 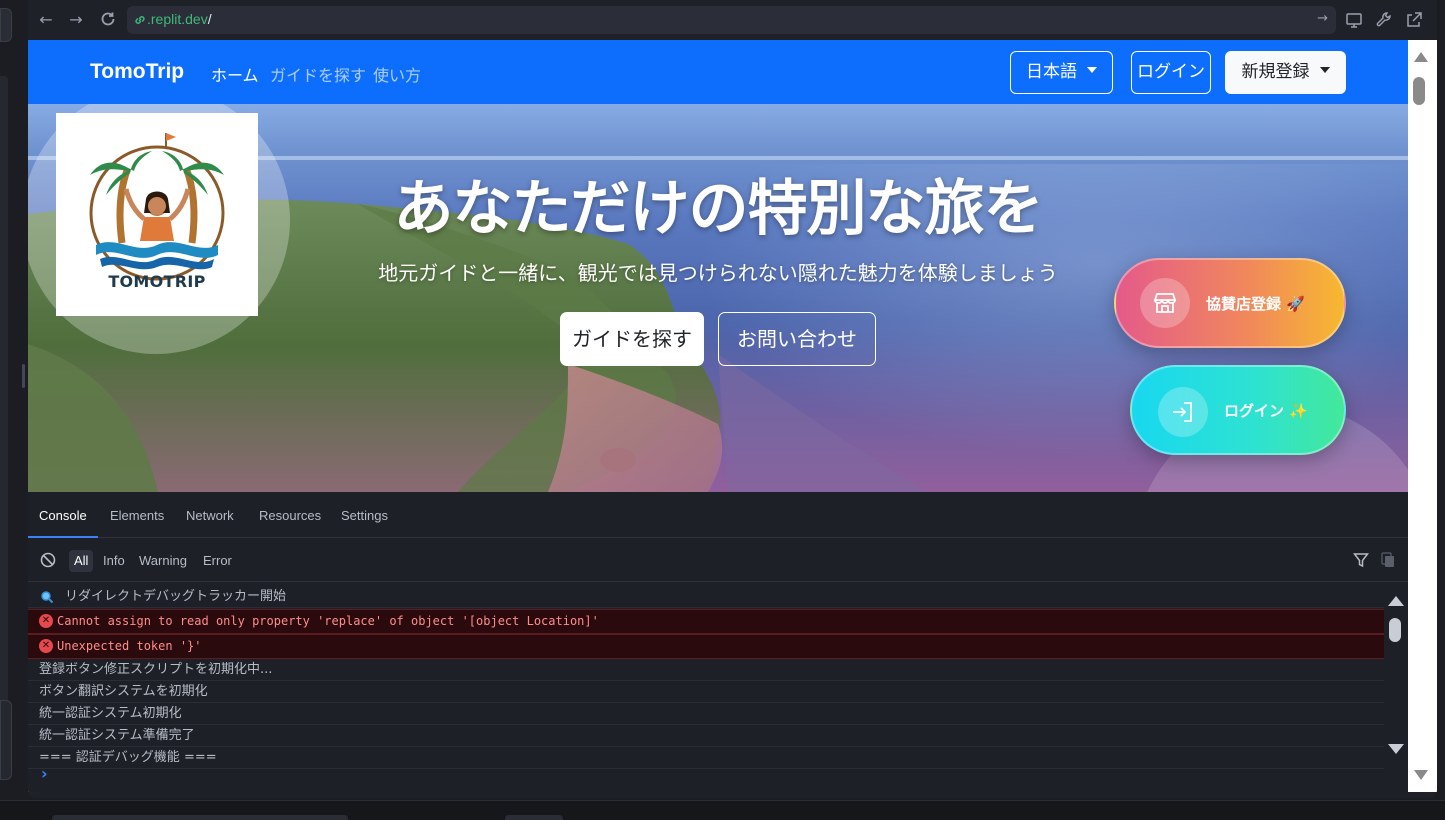 I want to click on login-fab-label: ログイン ✨, so click(x=1266, y=411).